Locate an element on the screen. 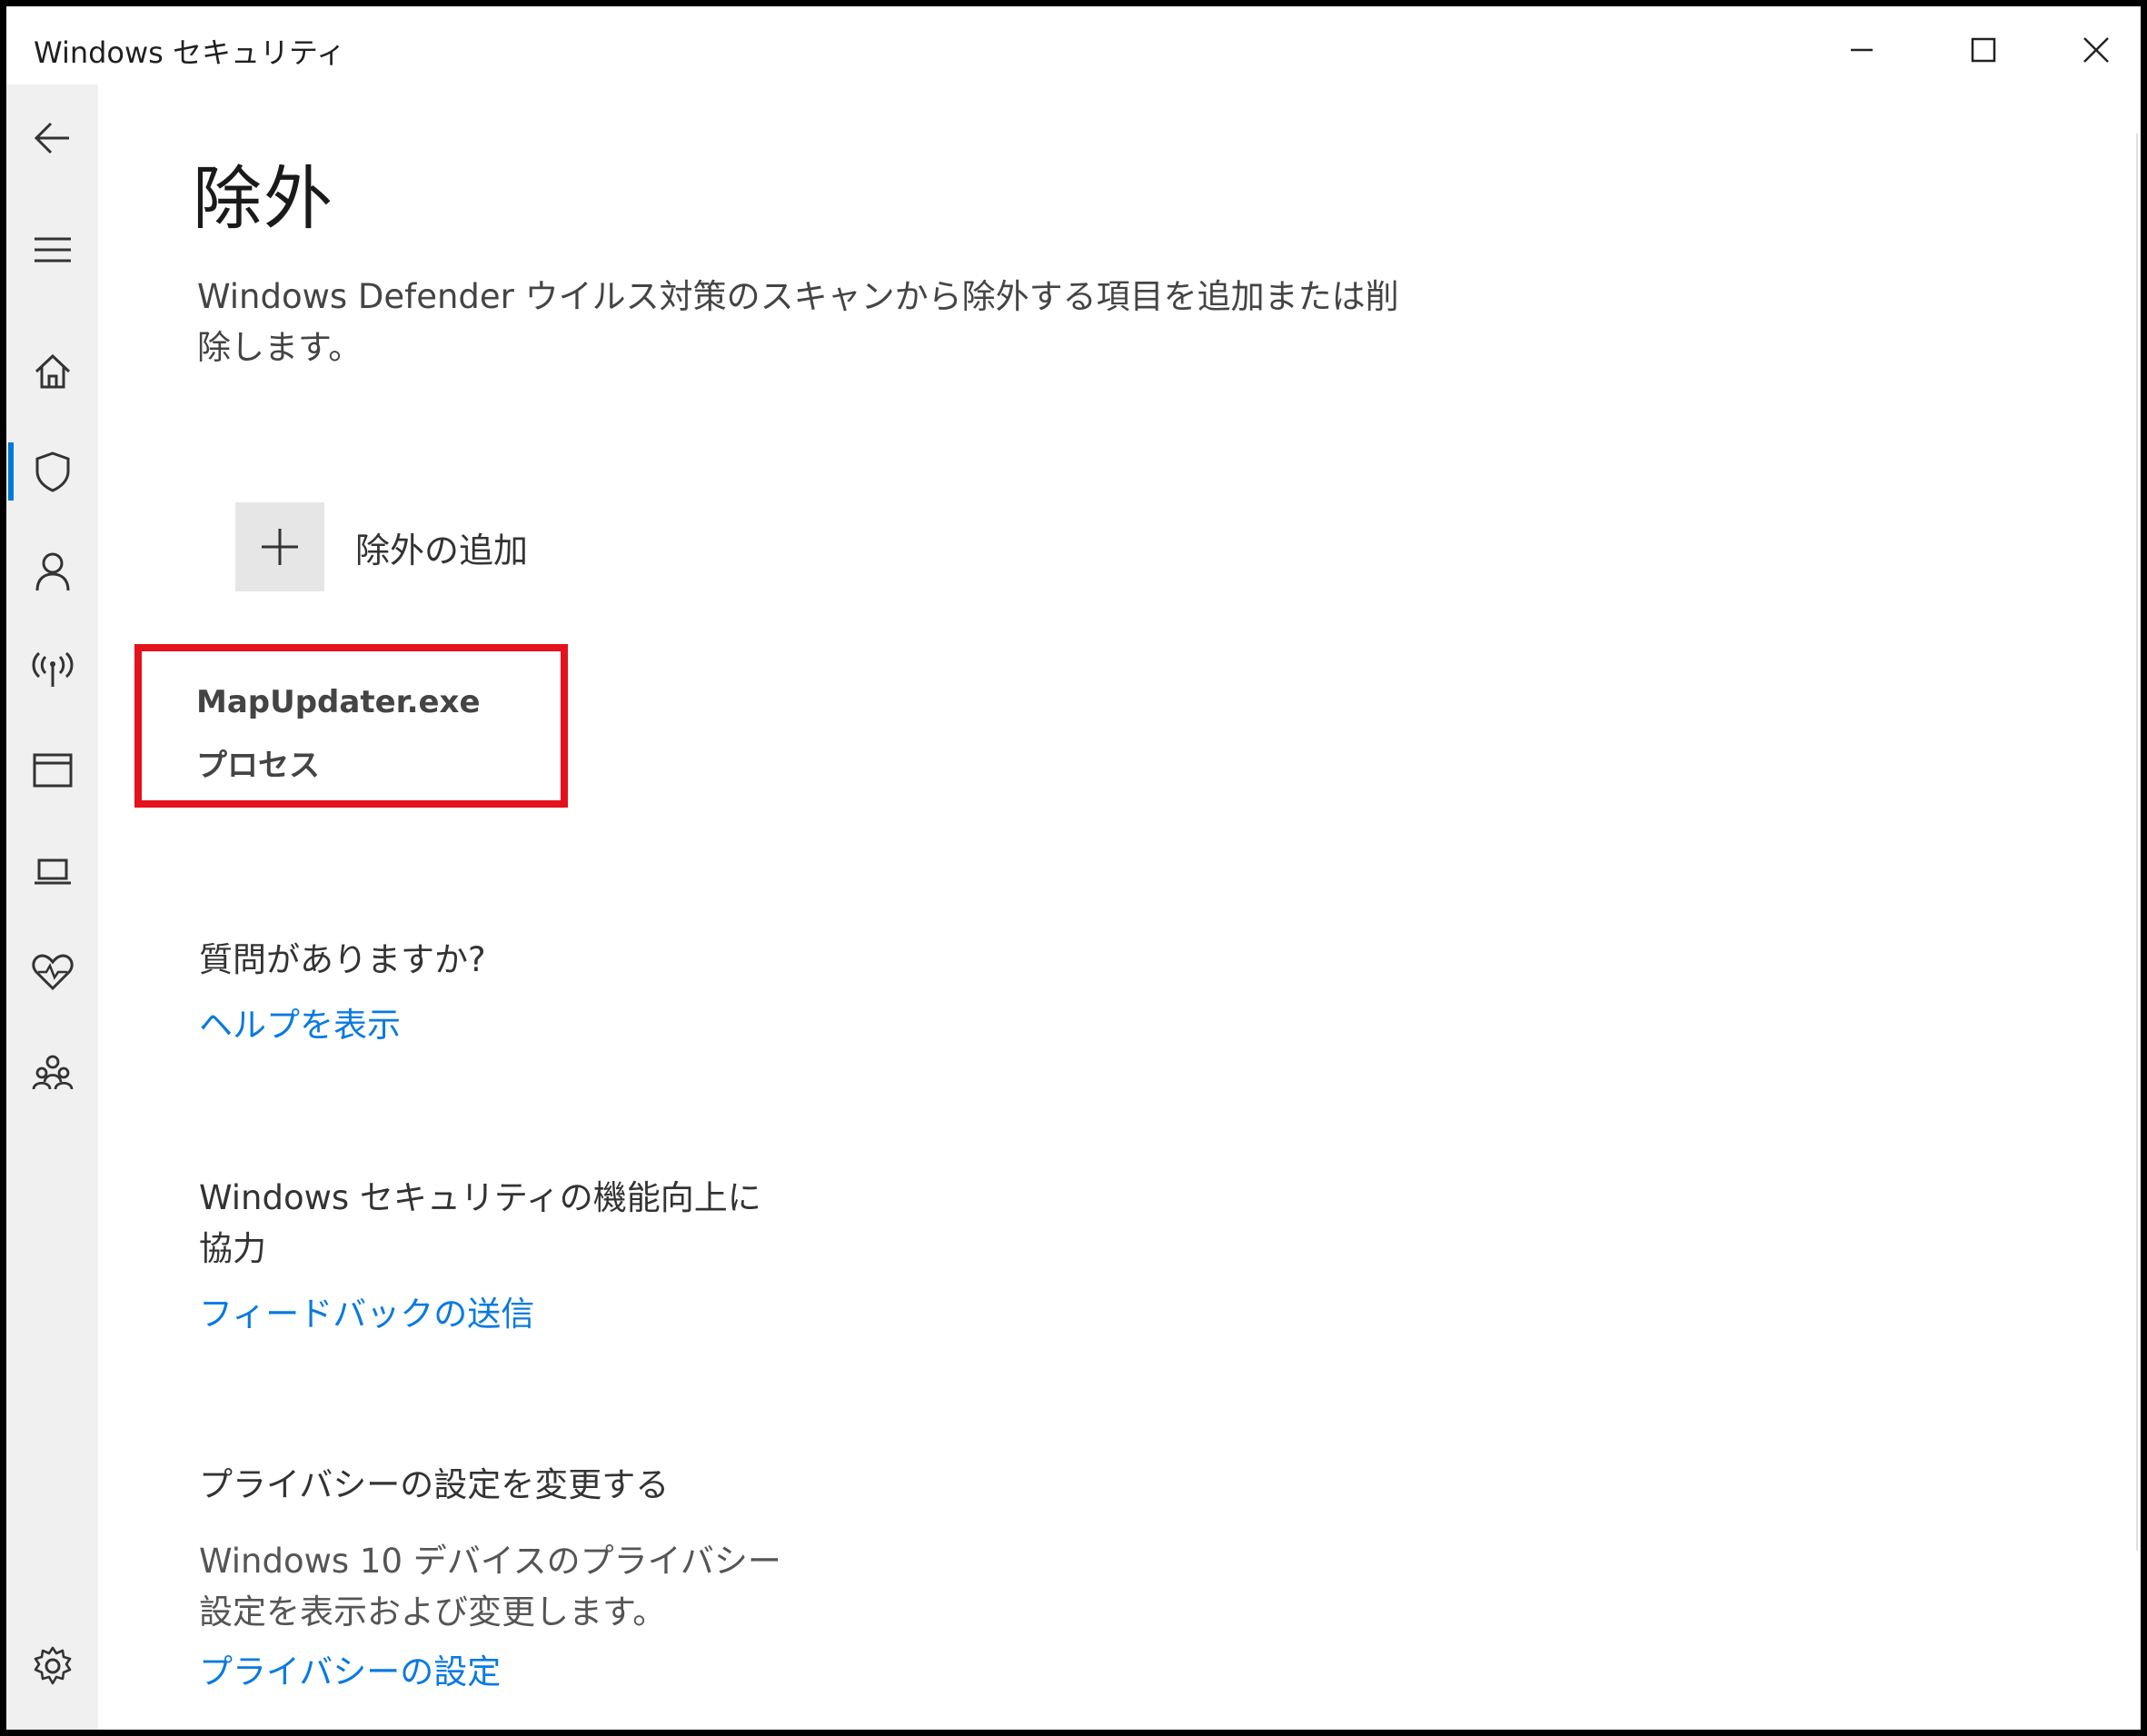  back-button is located at coordinates (52, 138).